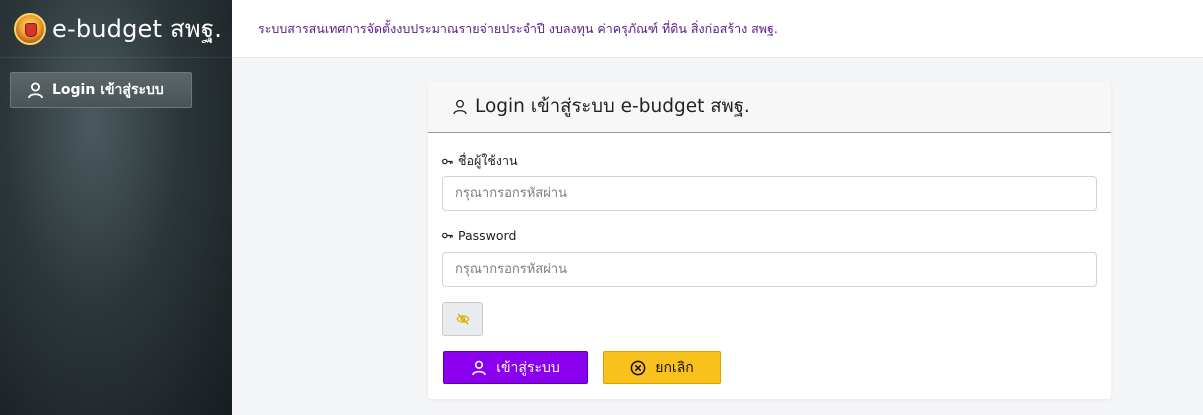 Image resolution: width=1203 pixels, height=415 pixels. Describe the element at coordinates (769, 107) in the screenshot. I see `login-card-header: Login เข้าสู่ระบบ e-budget สพฐ.` at that location.